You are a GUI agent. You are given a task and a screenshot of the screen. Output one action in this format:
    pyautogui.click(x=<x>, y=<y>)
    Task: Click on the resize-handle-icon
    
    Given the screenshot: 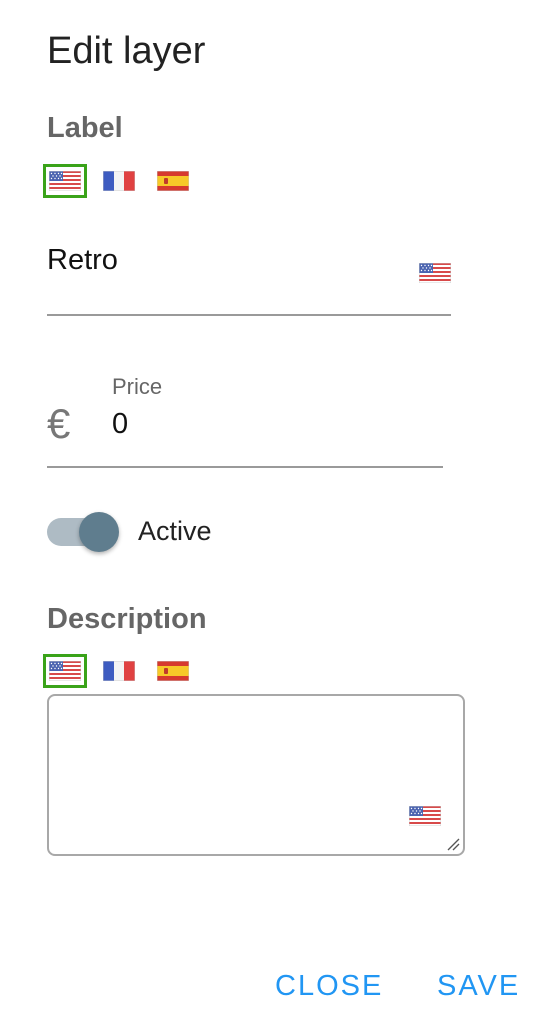 What is the action you would take?
    pyautogui.click(x=453, y=844)
    